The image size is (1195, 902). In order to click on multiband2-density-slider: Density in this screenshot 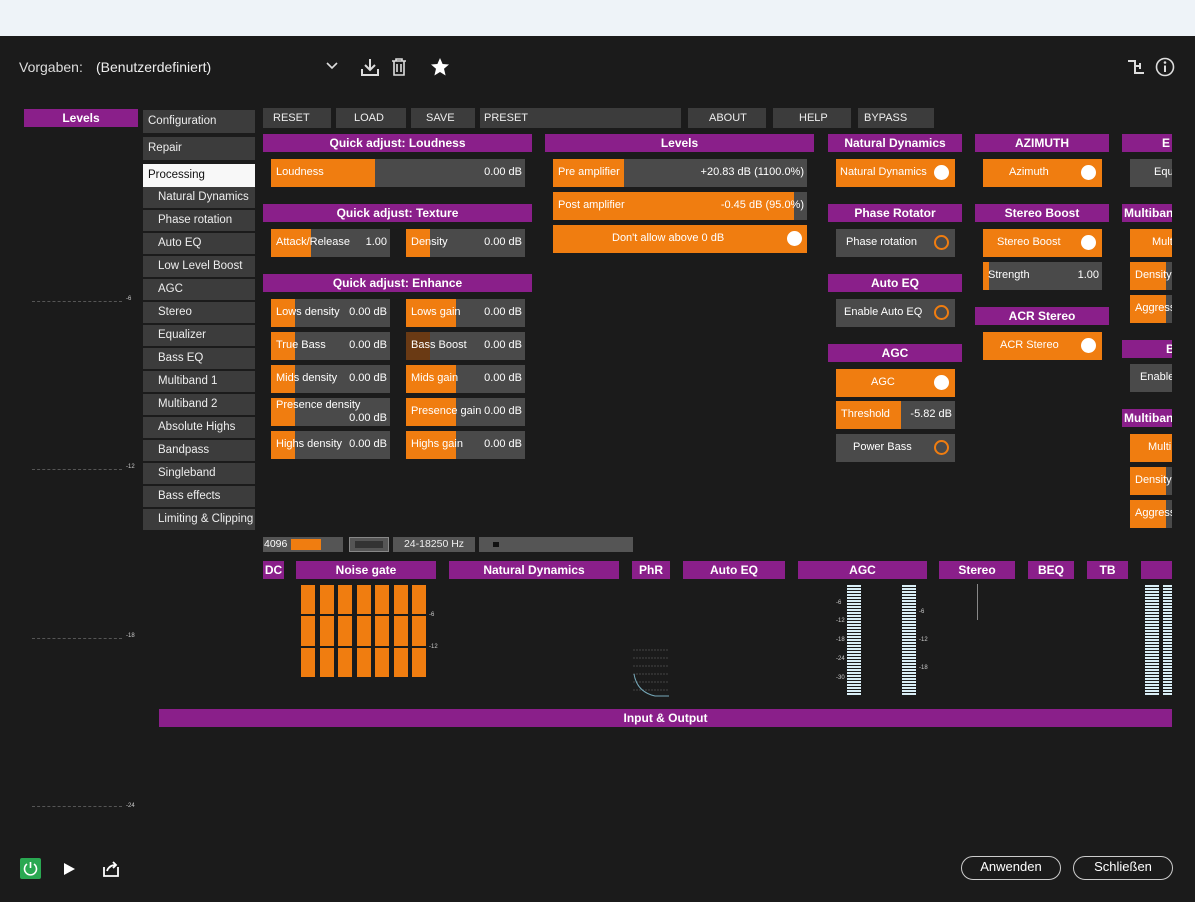, I will do `click(1151, 481)`.